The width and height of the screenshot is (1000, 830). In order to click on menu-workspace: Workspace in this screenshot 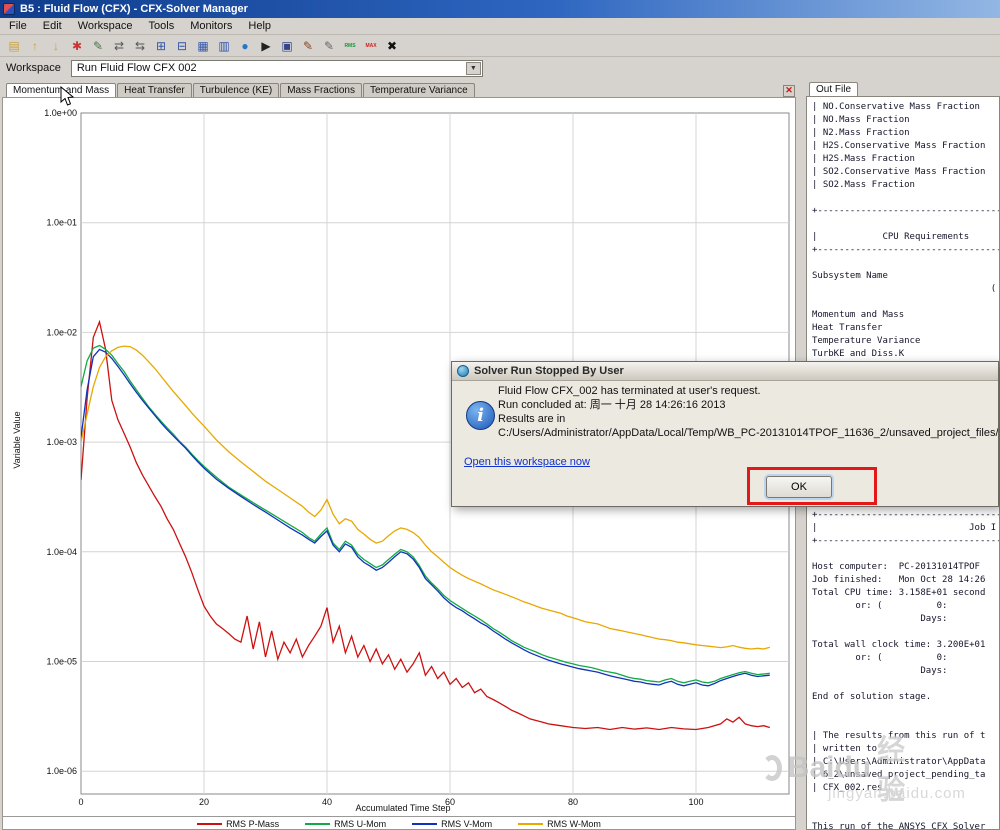, I will do `click(105, 26)`.